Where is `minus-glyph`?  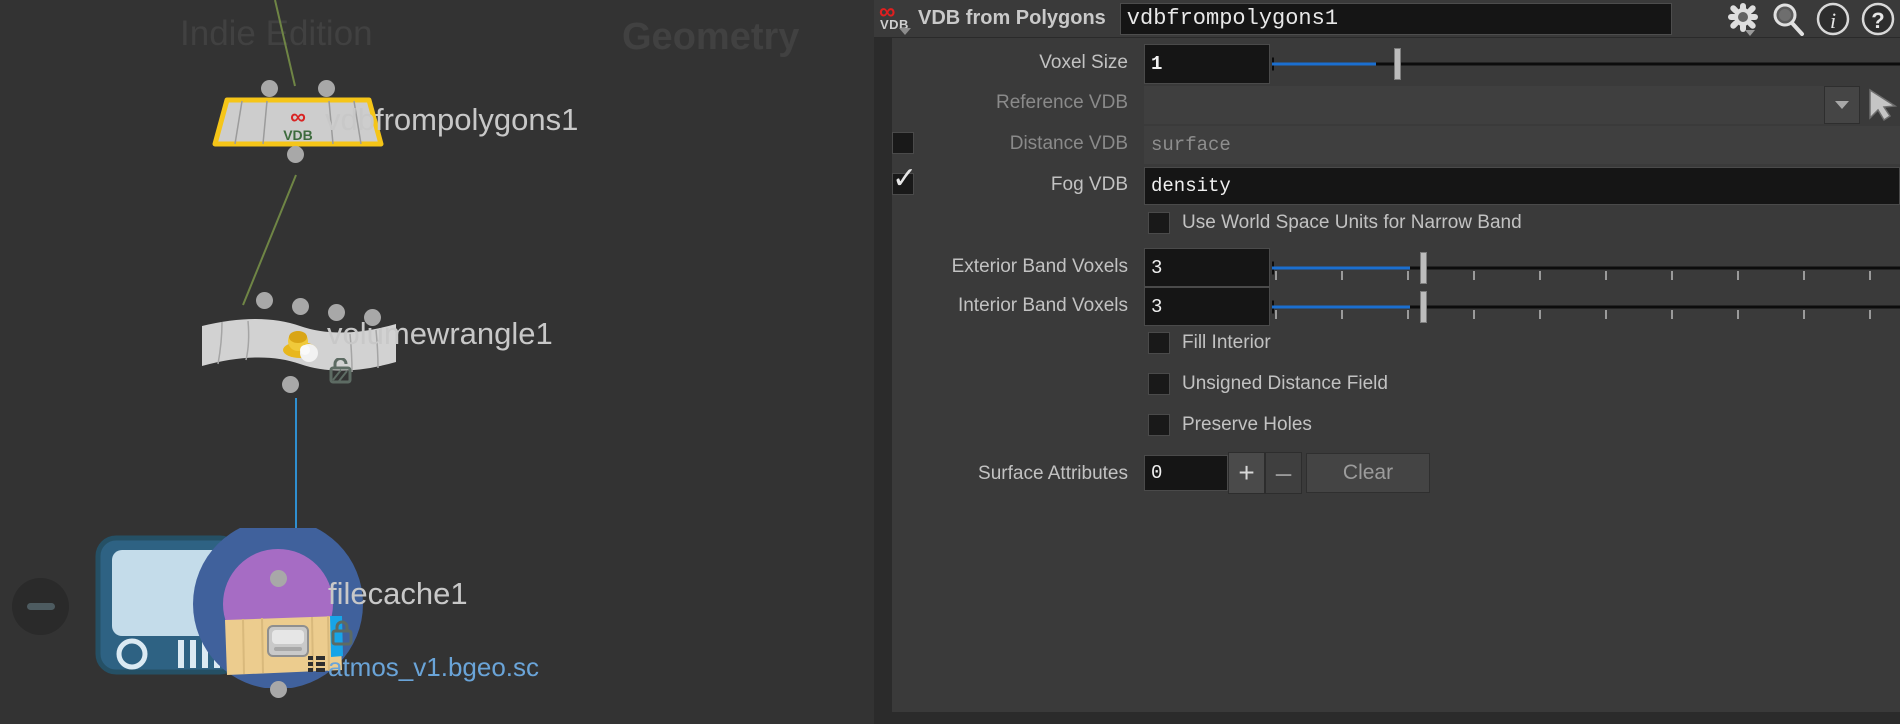
minus-glyph is located at coordinates (40, 606).